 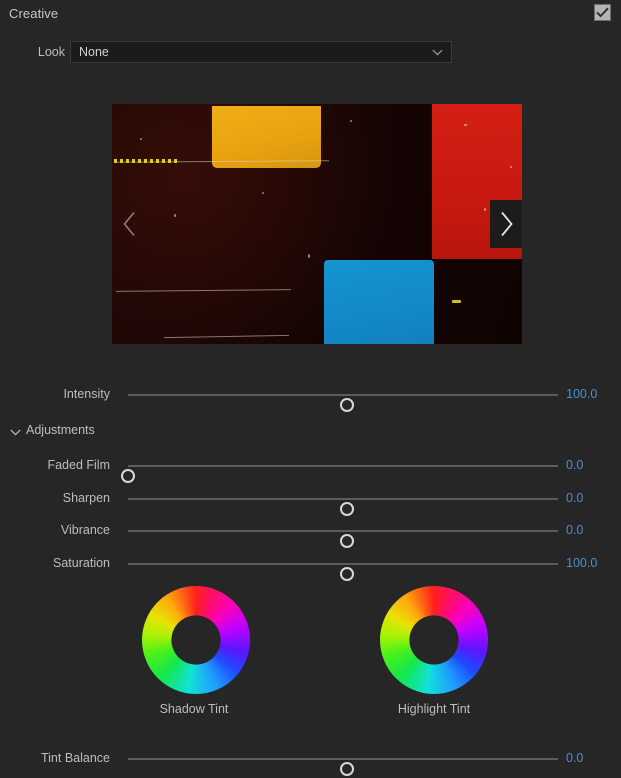 What do you see at coordinates (310, 15) in the screenshot?
I see `section-header: Creative` at bounding box center [310, 15].